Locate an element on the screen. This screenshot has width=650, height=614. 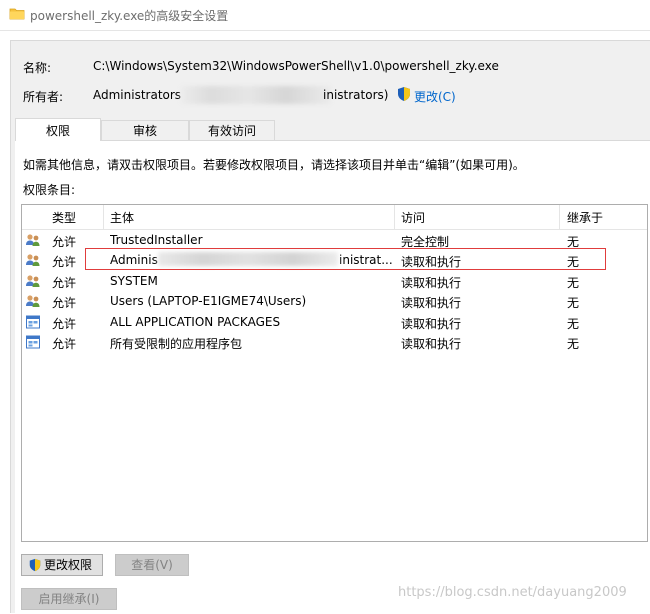
window-title: powershell_zky.exe的高级安全设置 is located at coordinates (129, 16).